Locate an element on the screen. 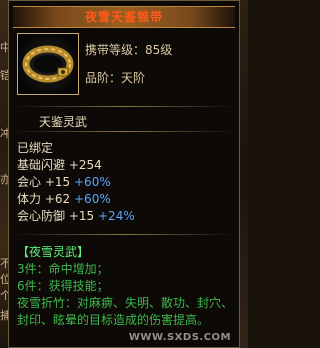  set-bonus-line: 夜雪折竹：对麻痹、失明、散功、封穴、 is located at coordinates (125, 303).